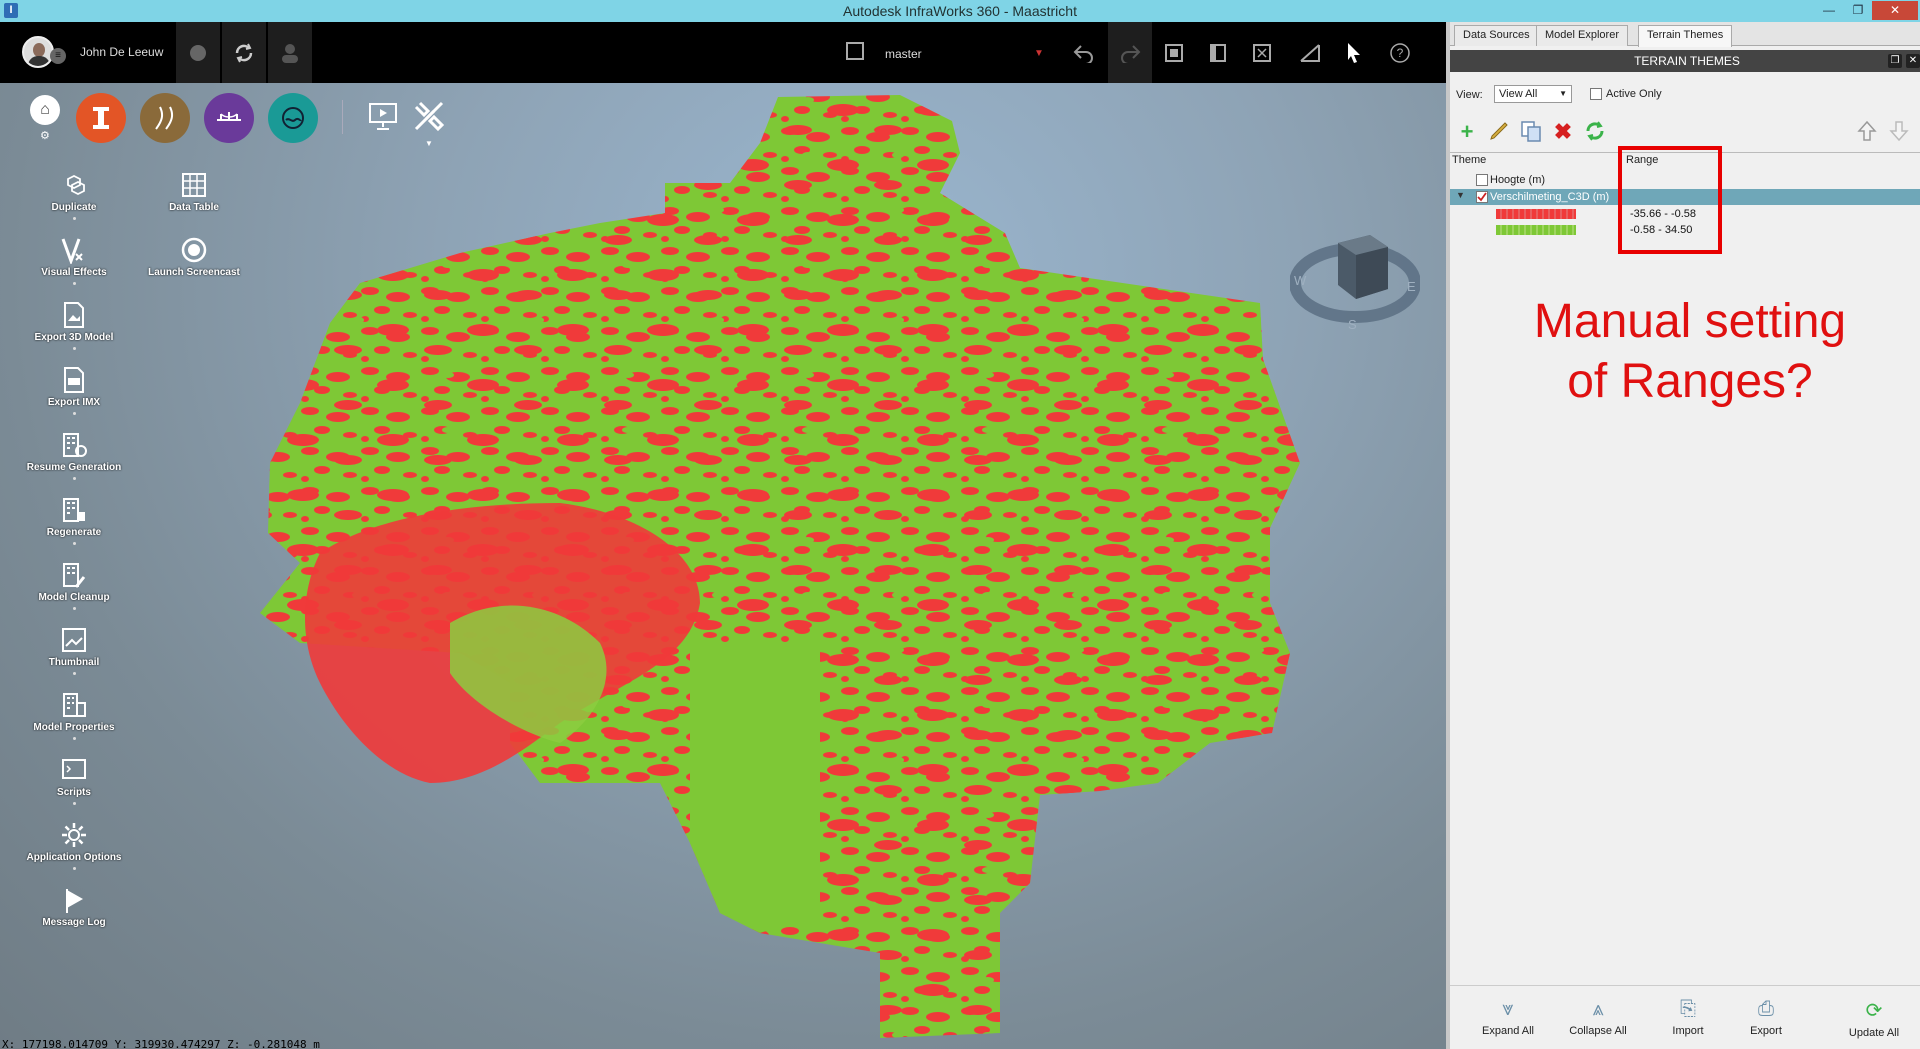  What do you see at coordinates (194, 185) in the screenshot?
I see `data-table-icon` at bounding box center [194, 185].